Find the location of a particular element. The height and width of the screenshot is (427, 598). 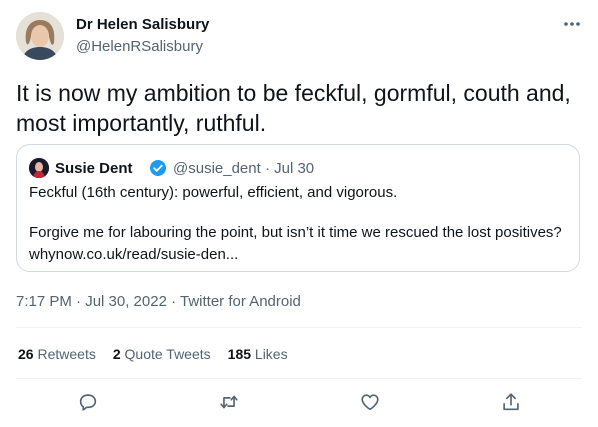

likes-label: Likes is located at coordinates (271, 354).